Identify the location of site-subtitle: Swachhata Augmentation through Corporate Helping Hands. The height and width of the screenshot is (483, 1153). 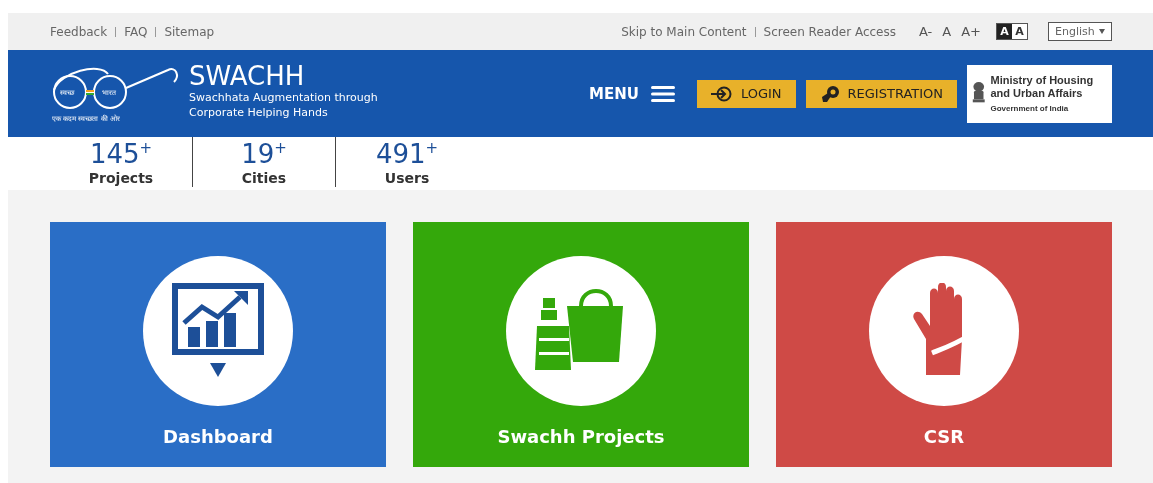
(284, 104).